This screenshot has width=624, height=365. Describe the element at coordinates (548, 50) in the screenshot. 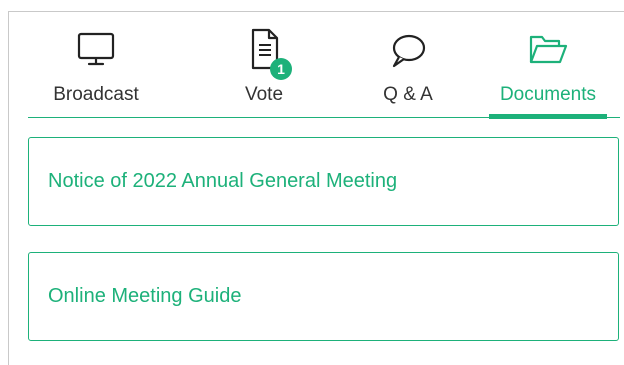

I see `folder-open-icon` at that location.